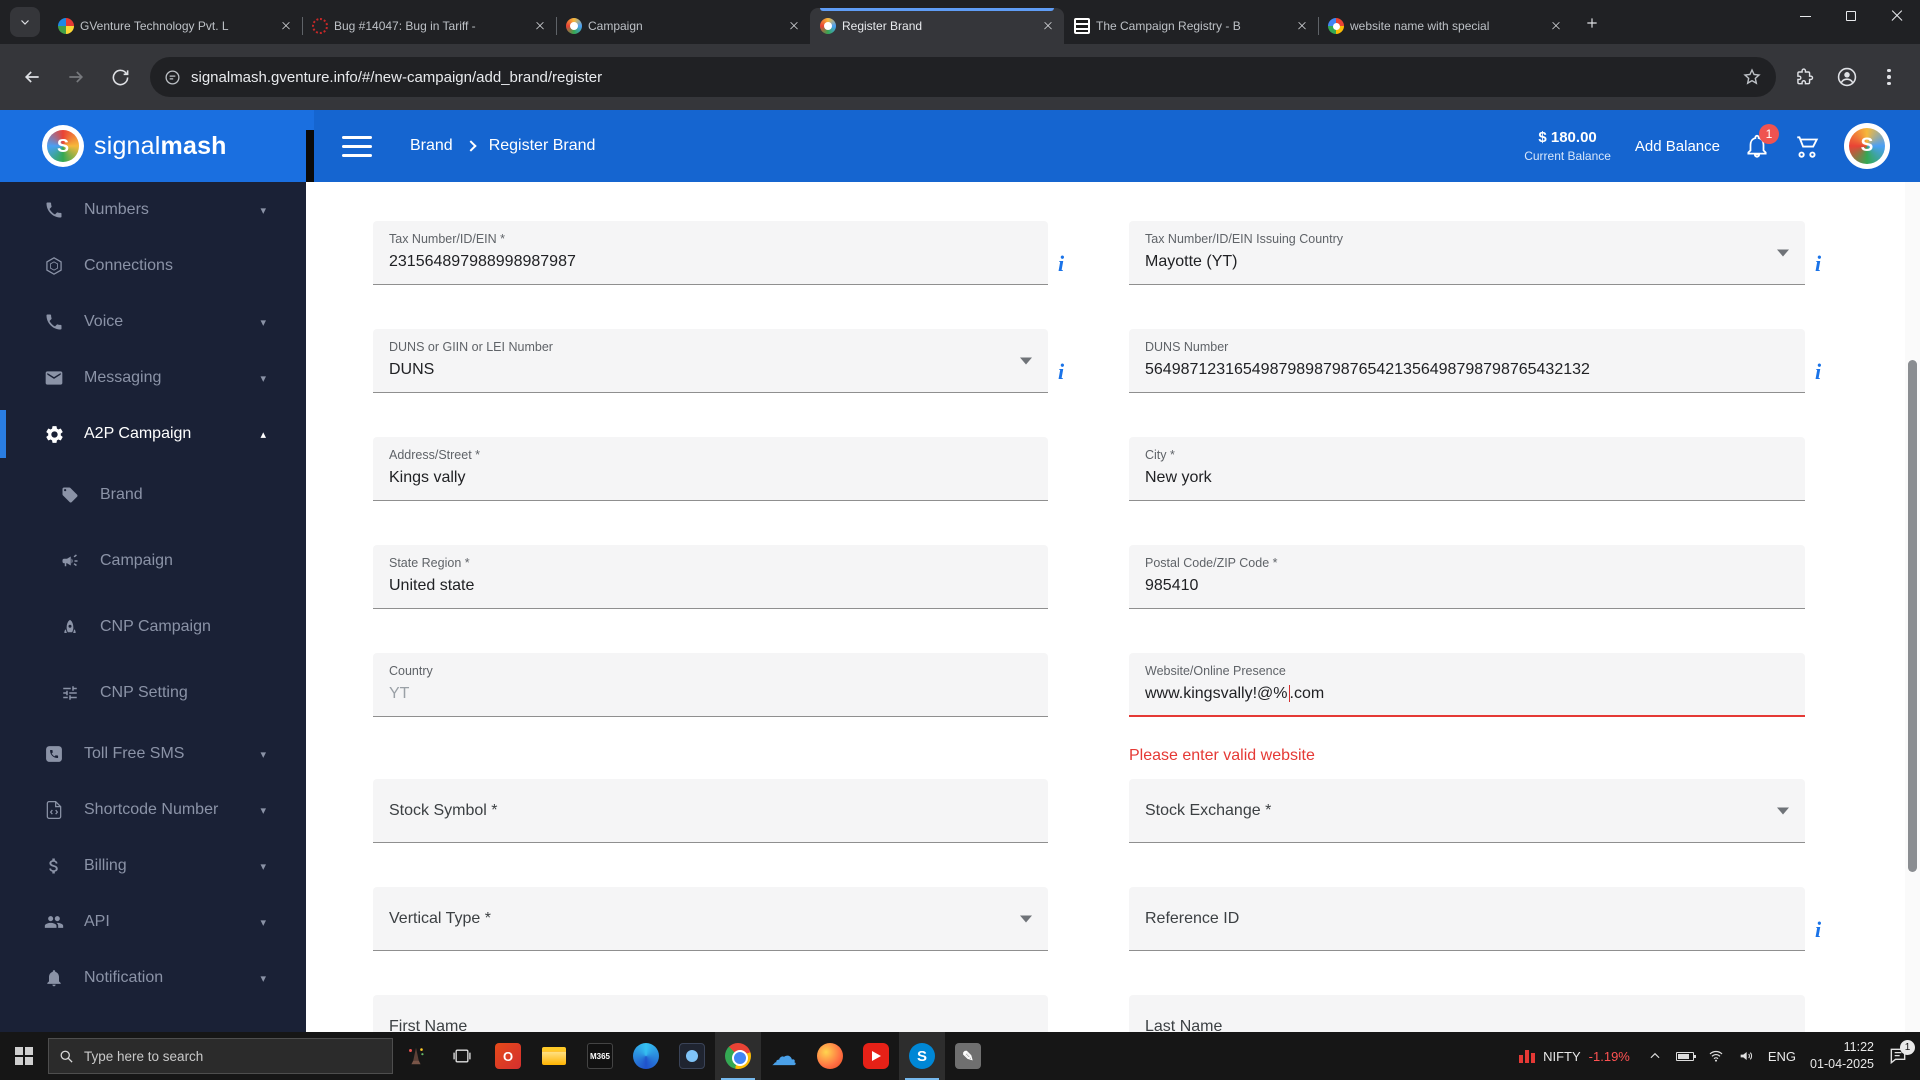  I want to click on seasonal-highlight-icon, so click(416, 1056).